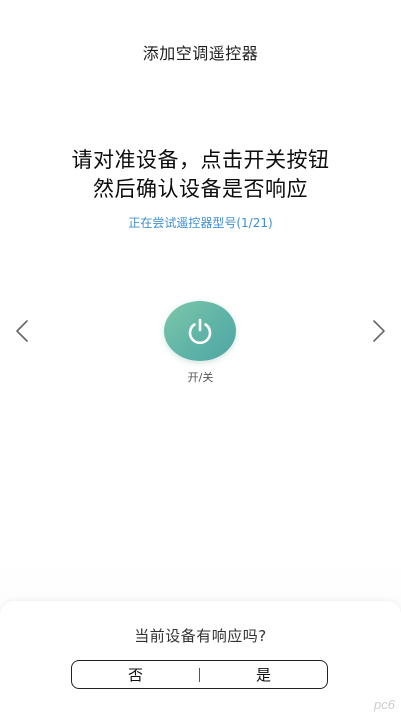 The height and width of the screenshot is (716, 401). I want to click on watermark: pc6, so click(384, 704).